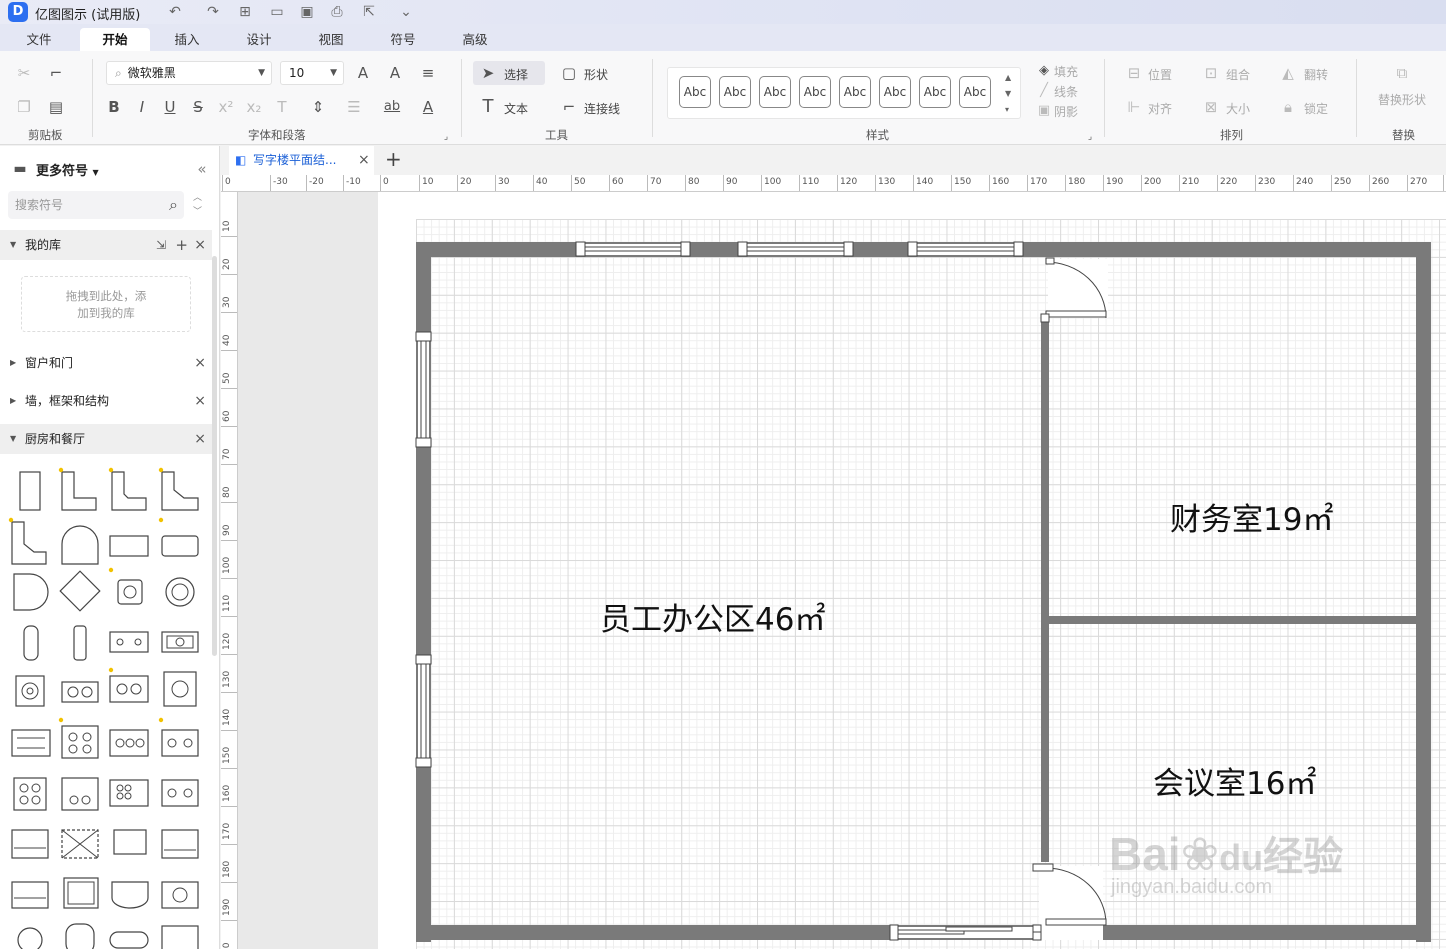  I want to click on scroll-arrows-icon: ︿ ﹀, so click(197, 205).